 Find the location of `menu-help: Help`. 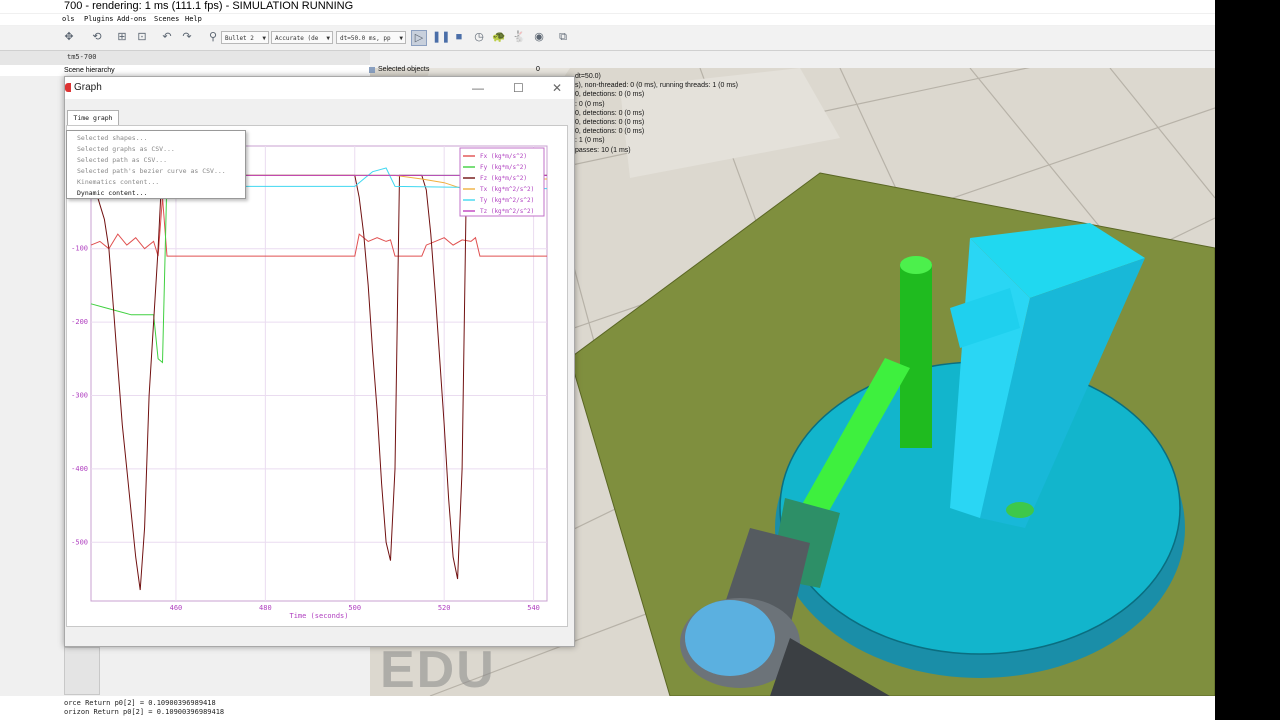

menu-help: Help is located at coordinates (193, 19).